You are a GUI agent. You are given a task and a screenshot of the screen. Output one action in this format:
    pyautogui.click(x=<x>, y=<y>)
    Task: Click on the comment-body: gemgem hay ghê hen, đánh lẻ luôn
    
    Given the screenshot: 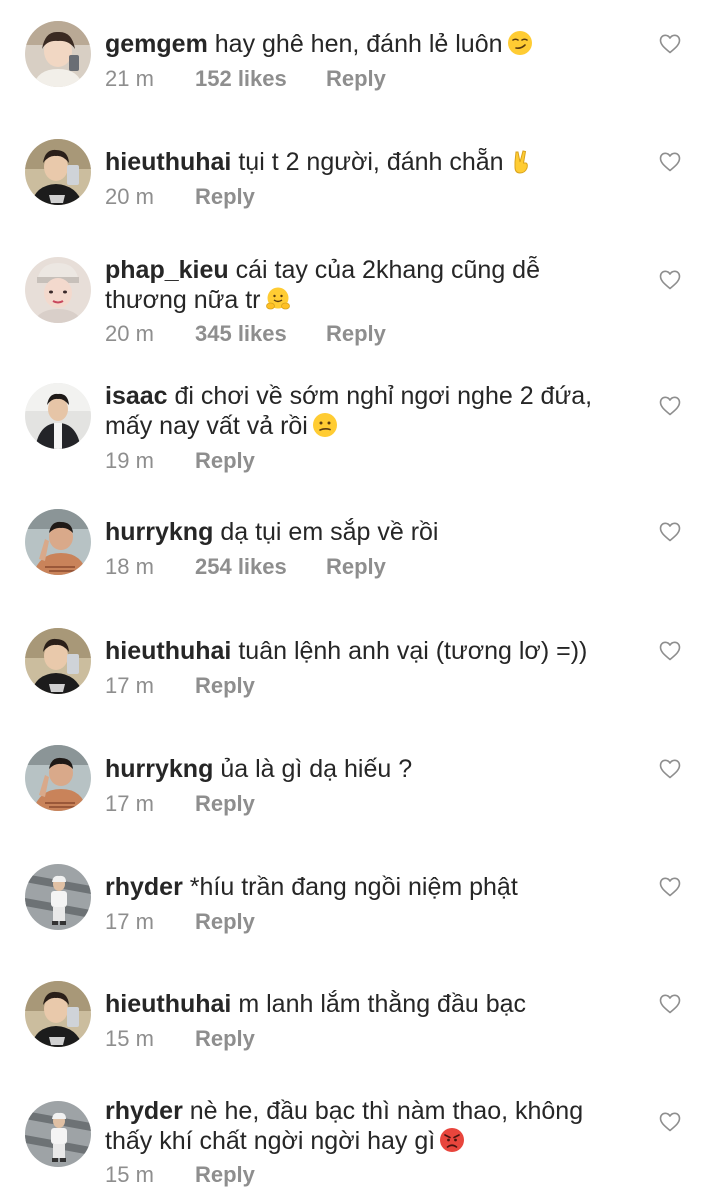 What is the action you would take?
    pyautogui.click(x=370, y=44)
    